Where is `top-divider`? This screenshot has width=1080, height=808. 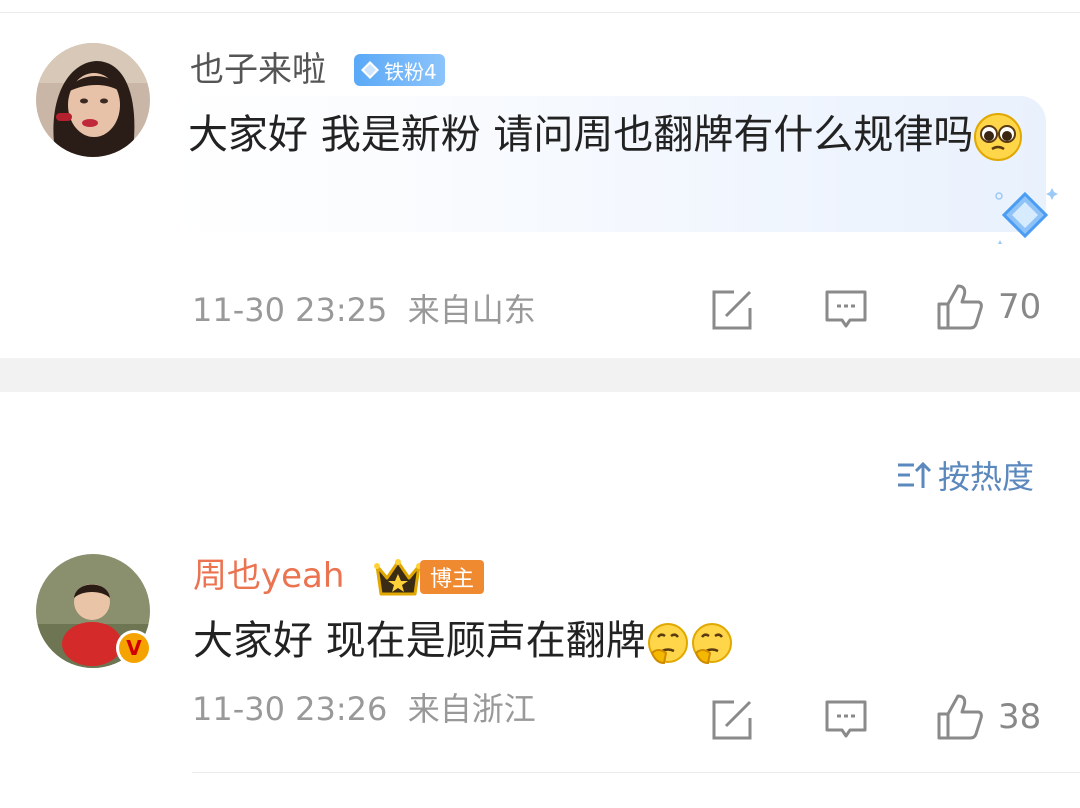 top-divider is located at coordinates (540, 12).